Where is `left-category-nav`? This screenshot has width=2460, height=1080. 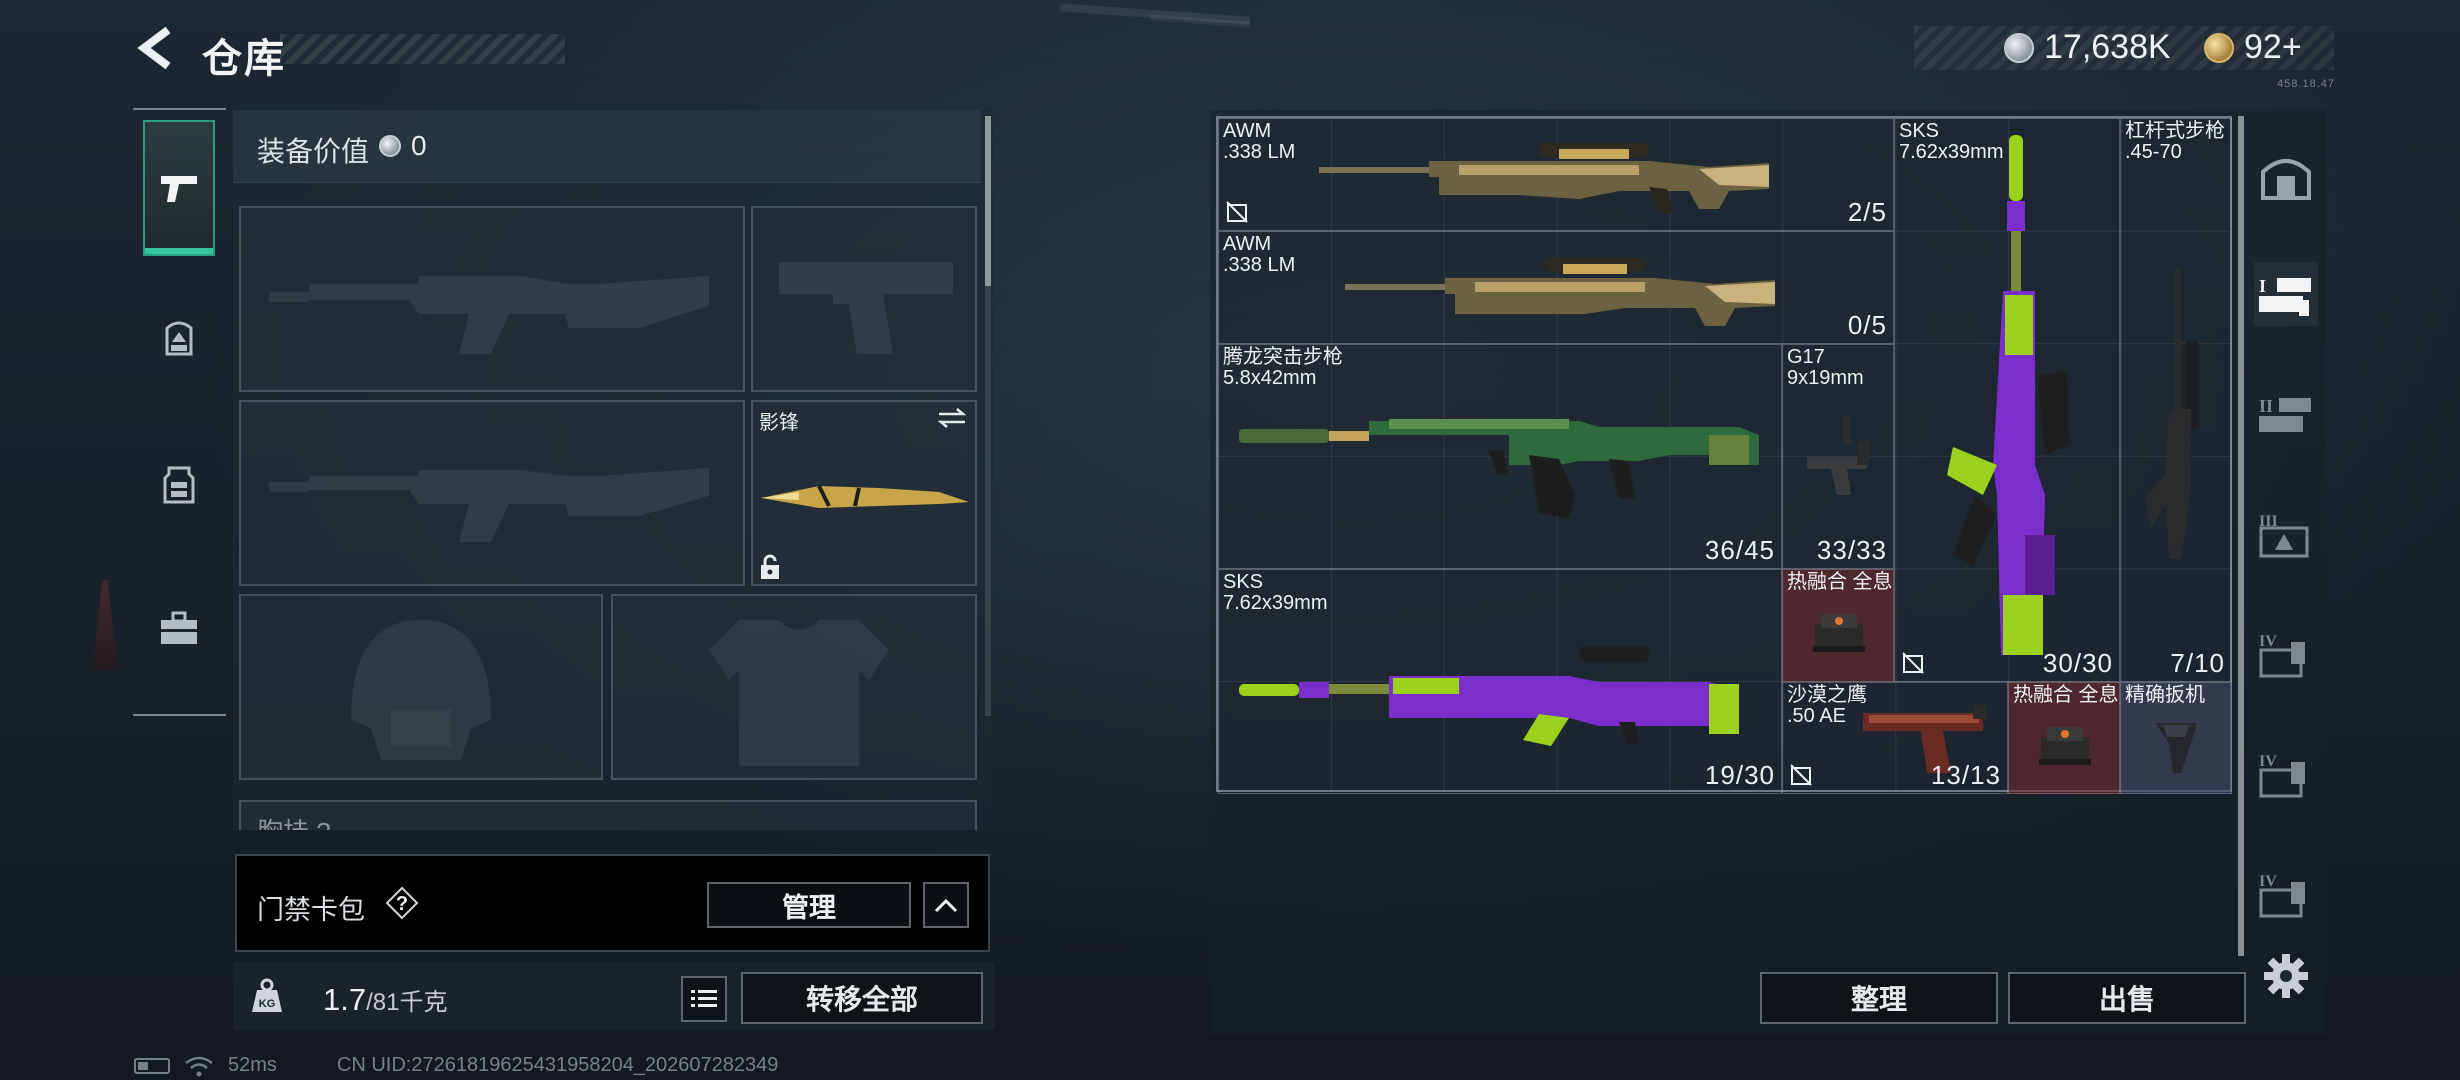 left-category-nav is located at coordinates (179, 412).